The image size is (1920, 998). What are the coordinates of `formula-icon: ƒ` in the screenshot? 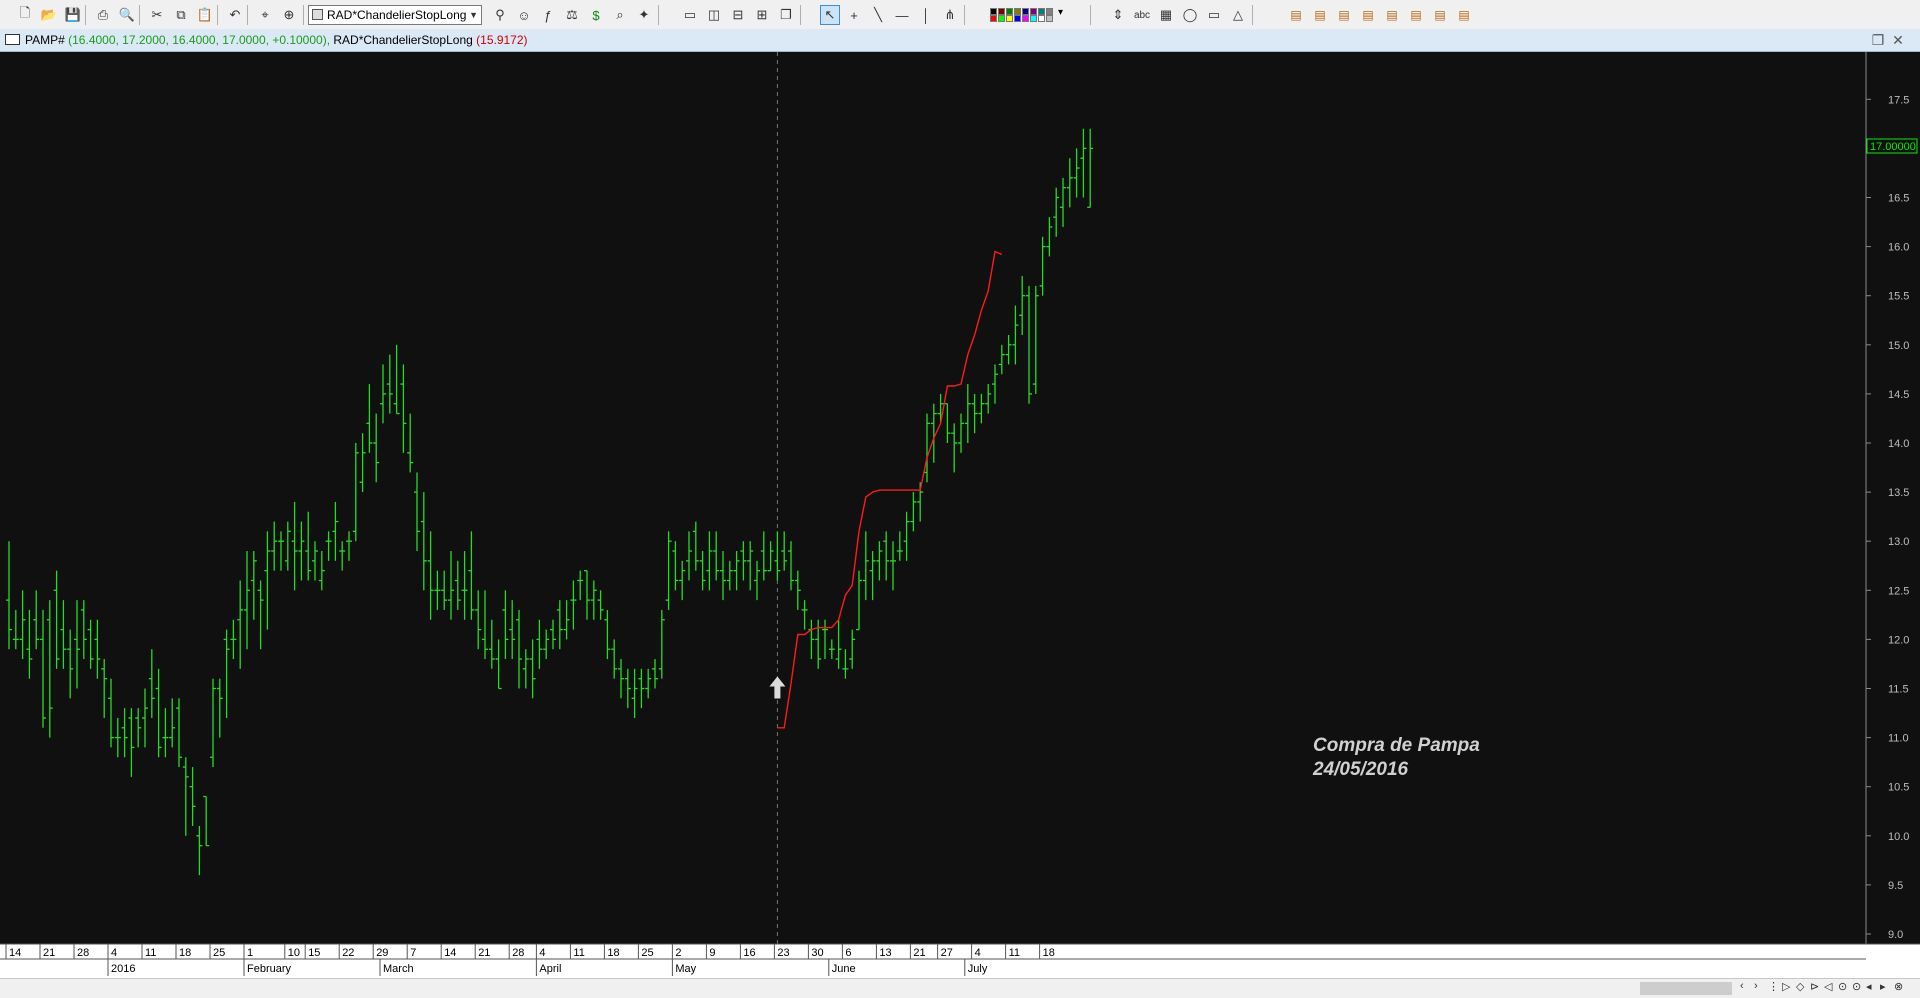 It's located at (548, 15).